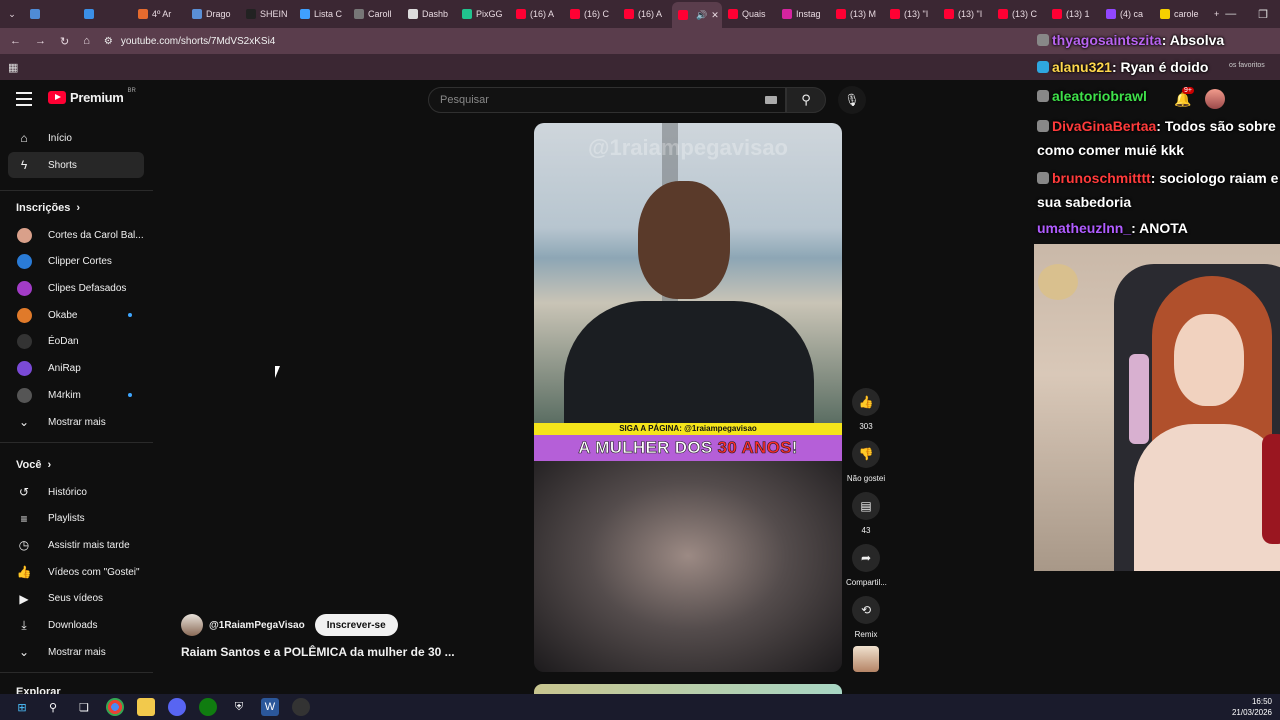  What do you see at coordinates (76, 492) in the screenshot?
I see `sidebar-item-you: ↺ Histórico` at bounding box center [76, 492].